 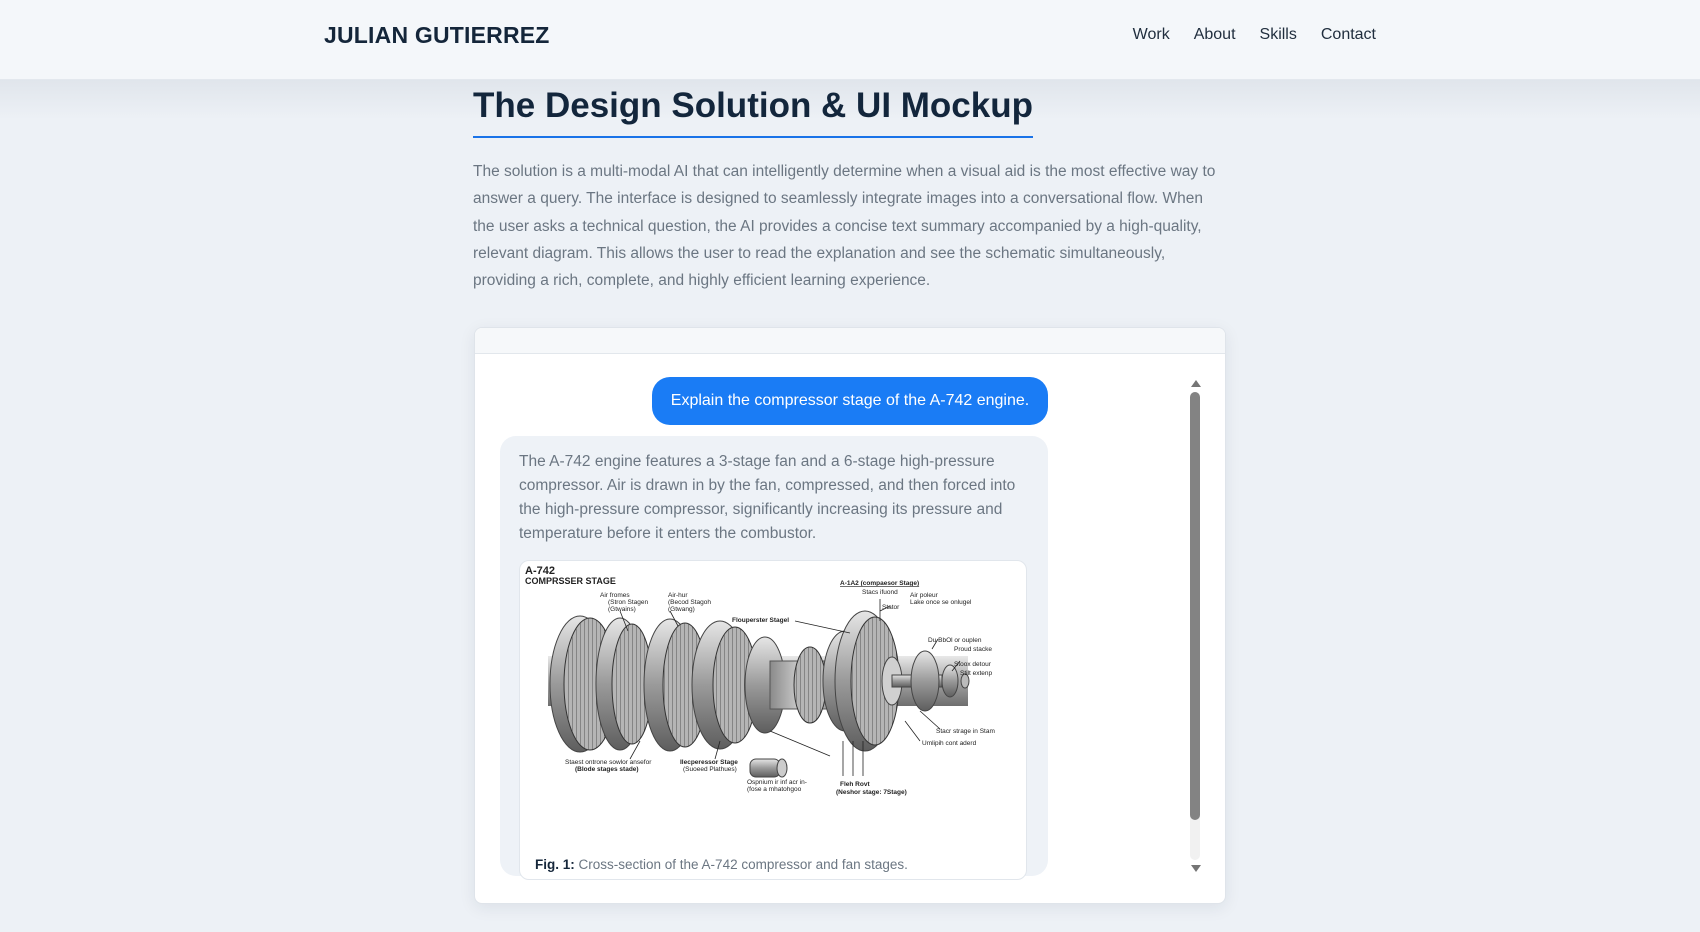 What do you see at coordinates (760, 620) in the screenshot?
I see `callout-flouperster: Flouperster Stagel` at bounding box center [760, 620].